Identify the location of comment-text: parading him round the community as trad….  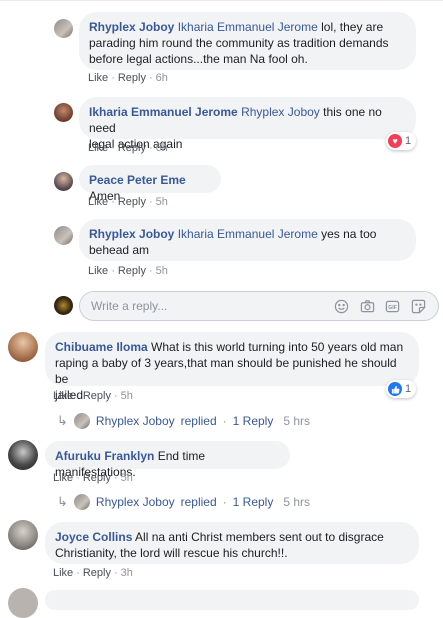
(239, 43).